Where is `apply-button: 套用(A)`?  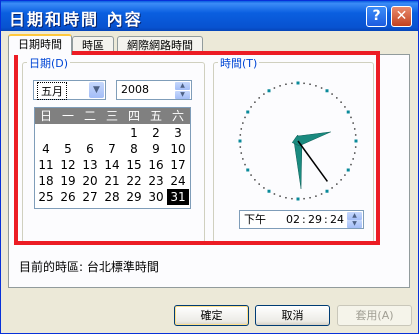
apply-button: 套用(A) is located at coordinates (374, 315).